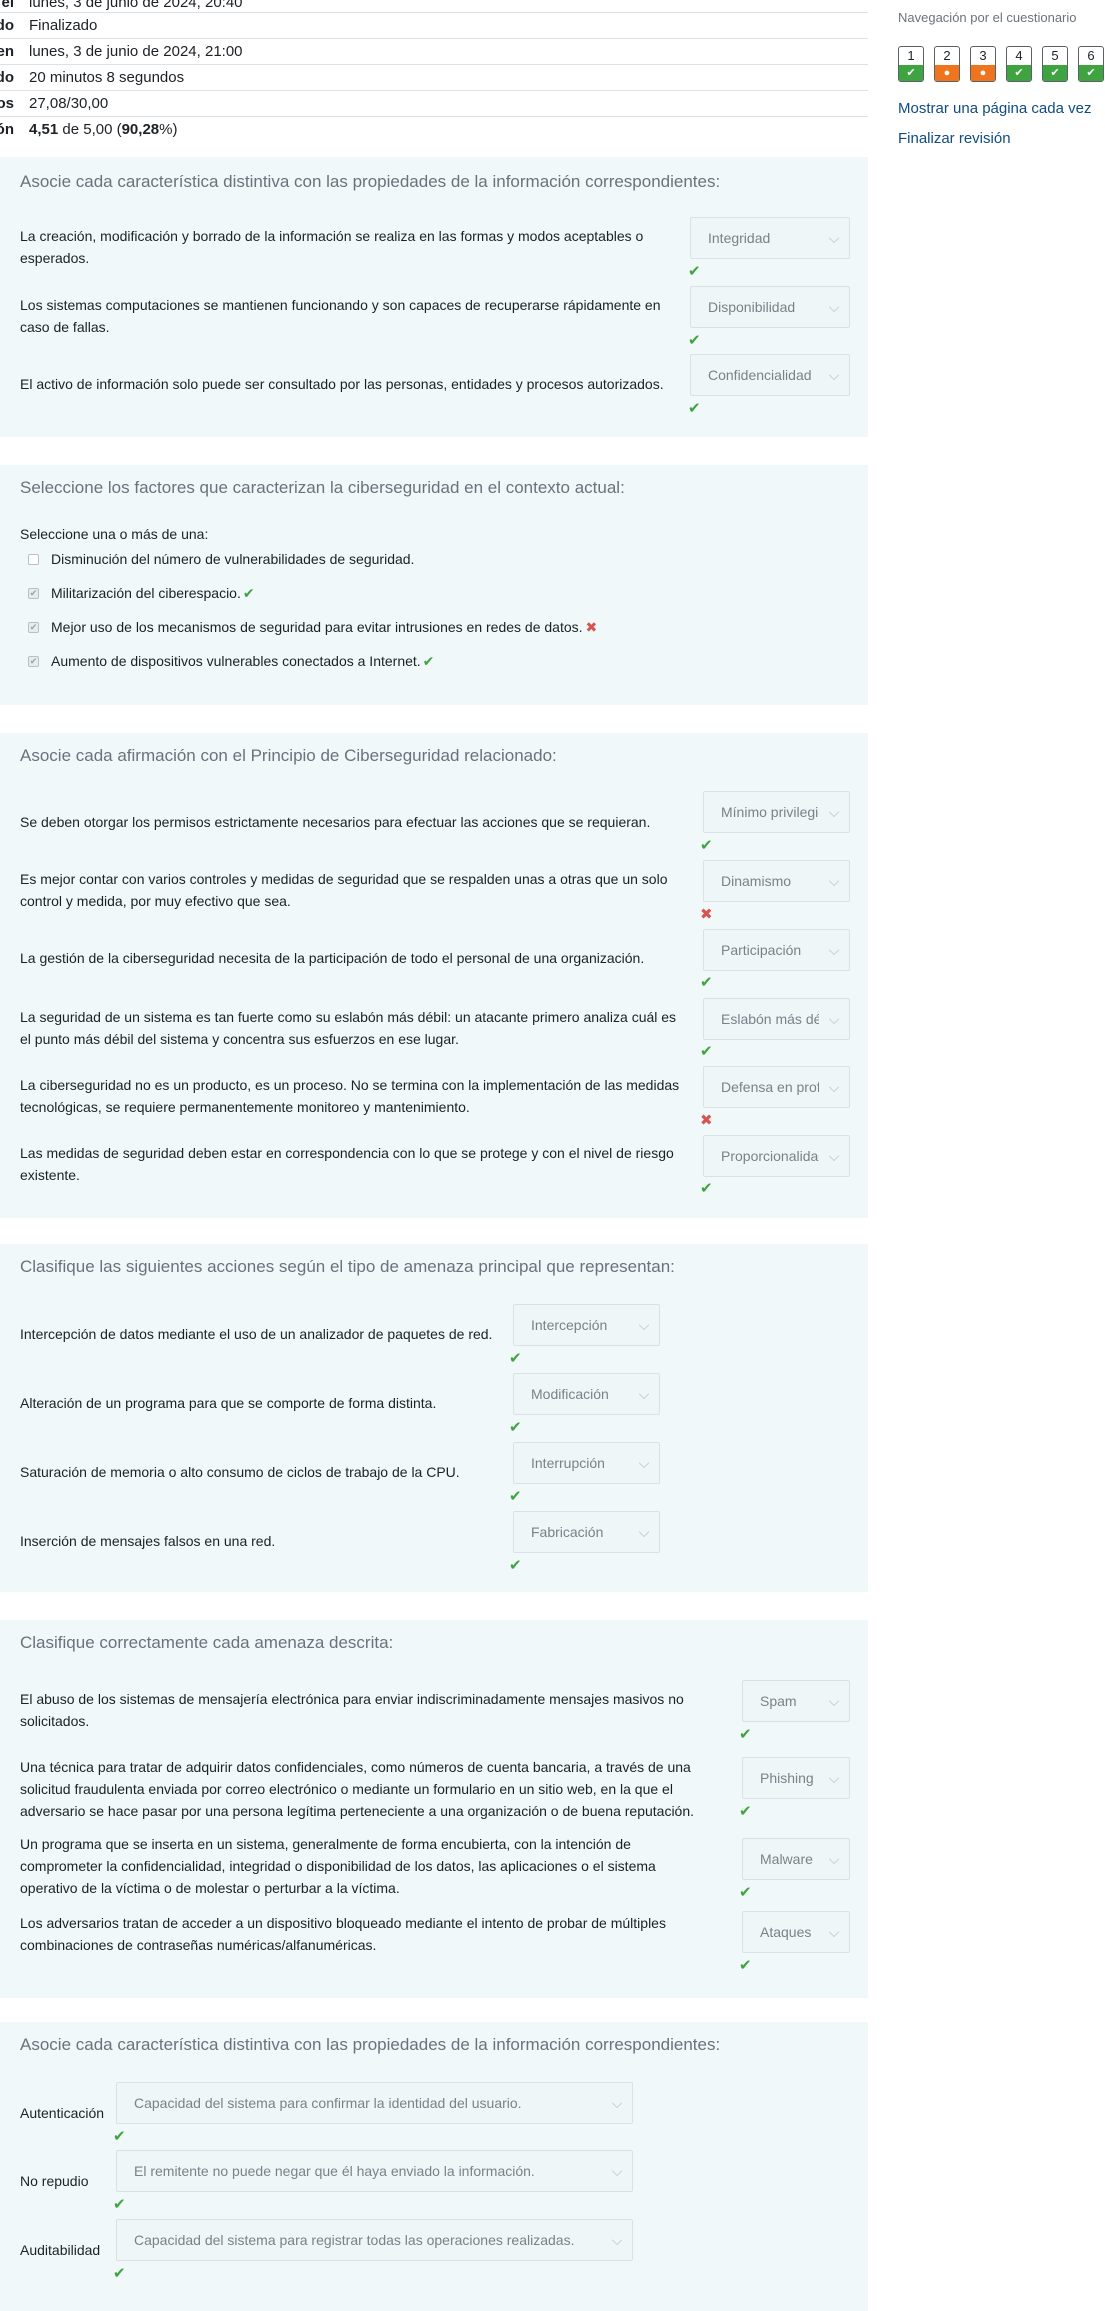 This screenshot has width=1105, height=2311. What do you see at coordinates (994, 108) in the screenshot?
I see `show-one-page-link: Mostrar una página cada vez` at bounding box center [994, 108].